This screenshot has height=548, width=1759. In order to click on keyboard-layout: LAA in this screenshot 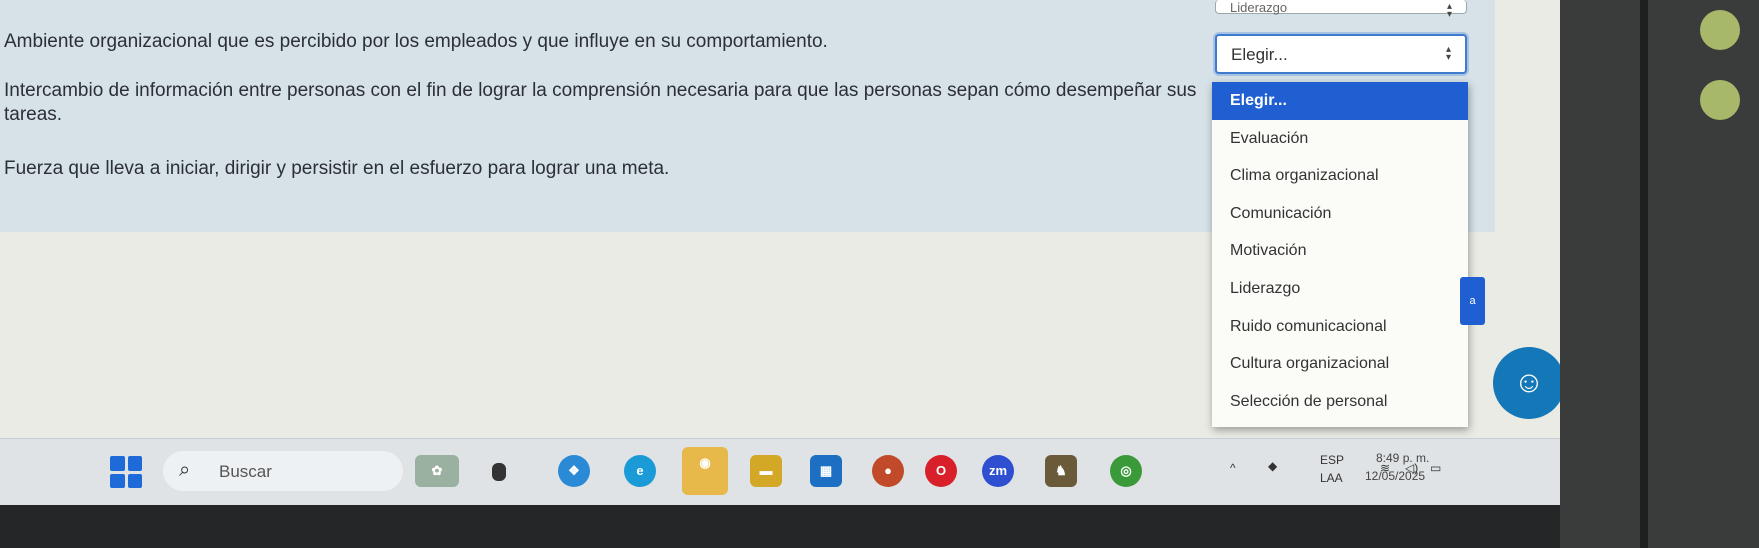, I will do `click(1331, 478)`.